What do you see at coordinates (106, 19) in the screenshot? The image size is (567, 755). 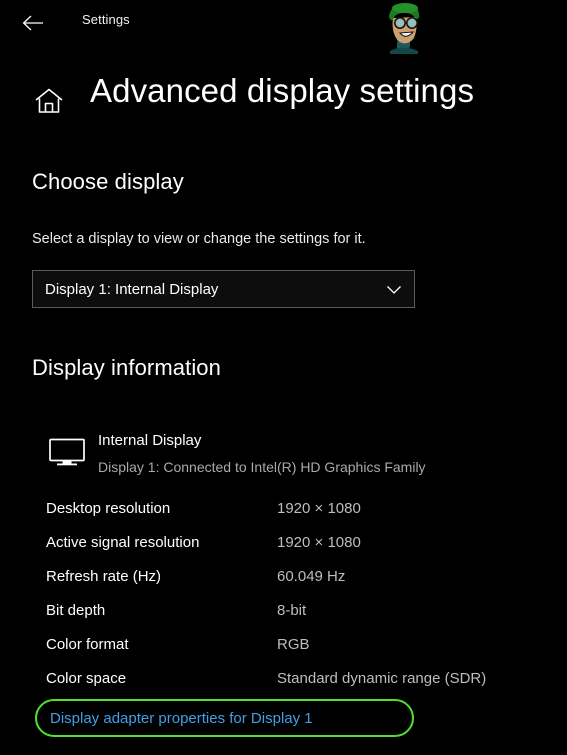 I see `app-title: Settings` at bounding box center [106, 19].